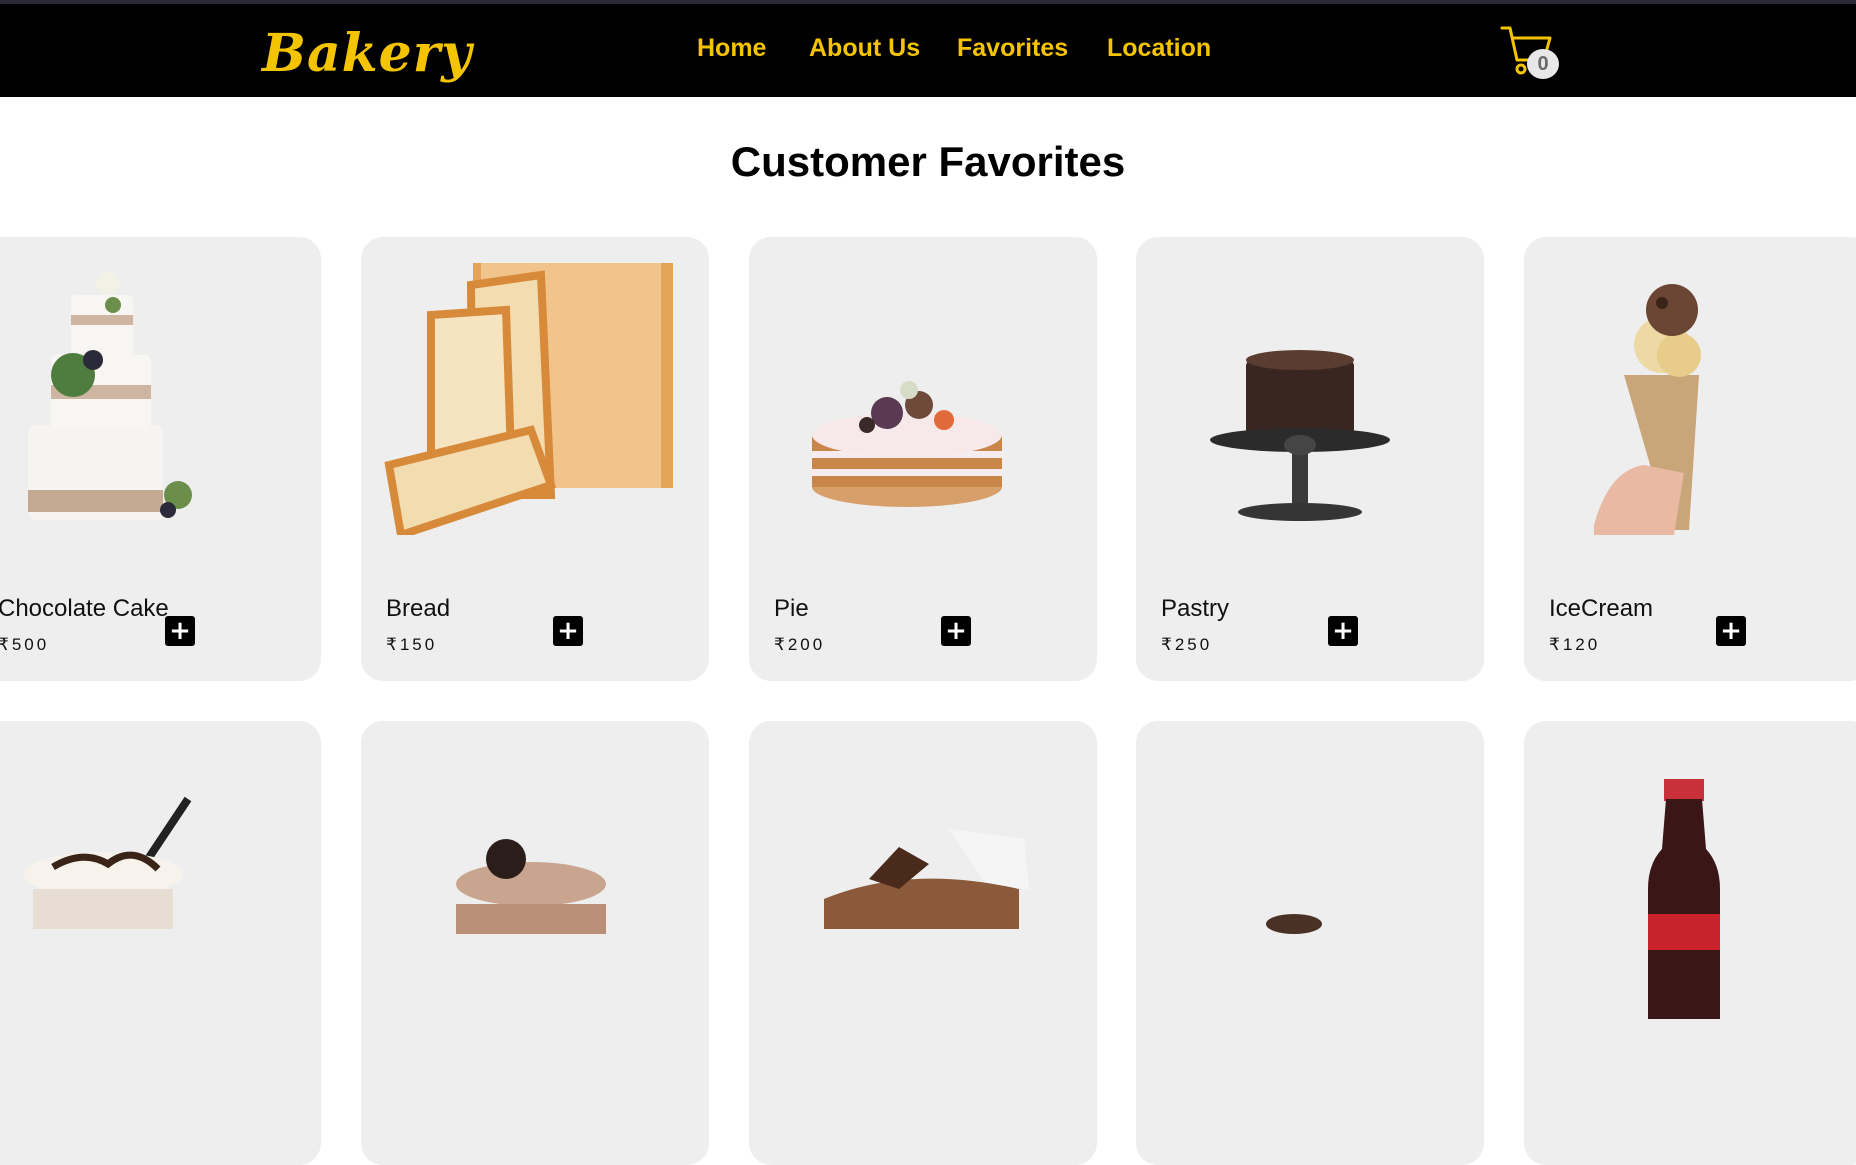 This screenshot has height=1165, width=1856. Describe the element at coordinates (107, 862) in the screenshot. I see `frappe-image` at that location.